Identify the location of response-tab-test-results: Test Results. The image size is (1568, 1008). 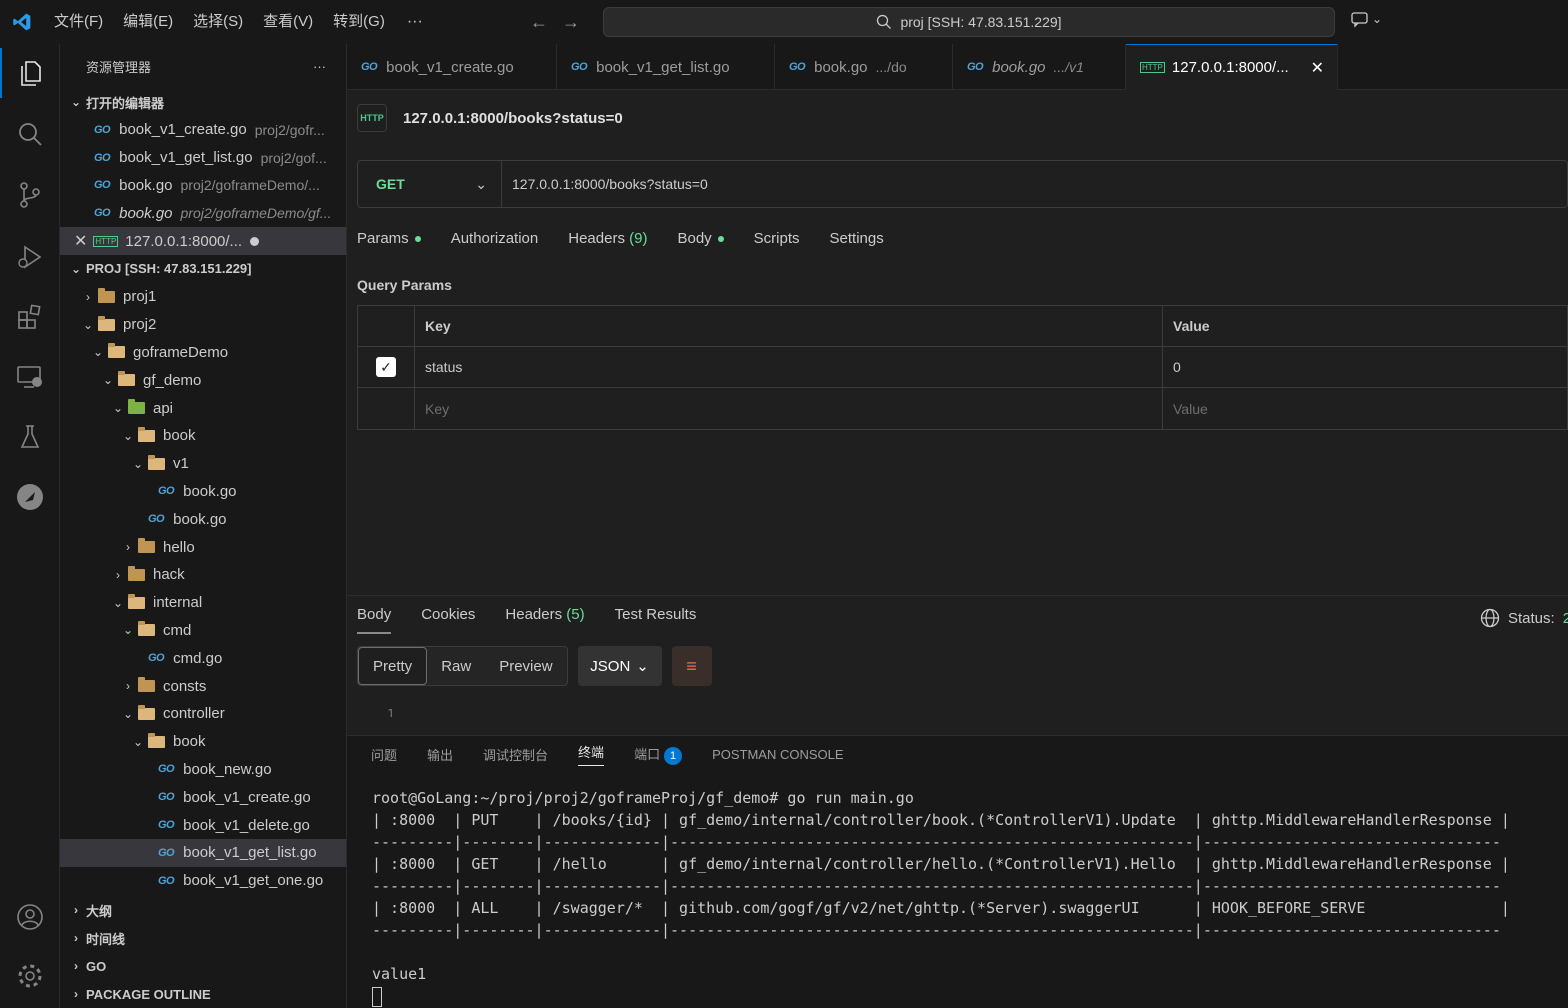
(656, 620).